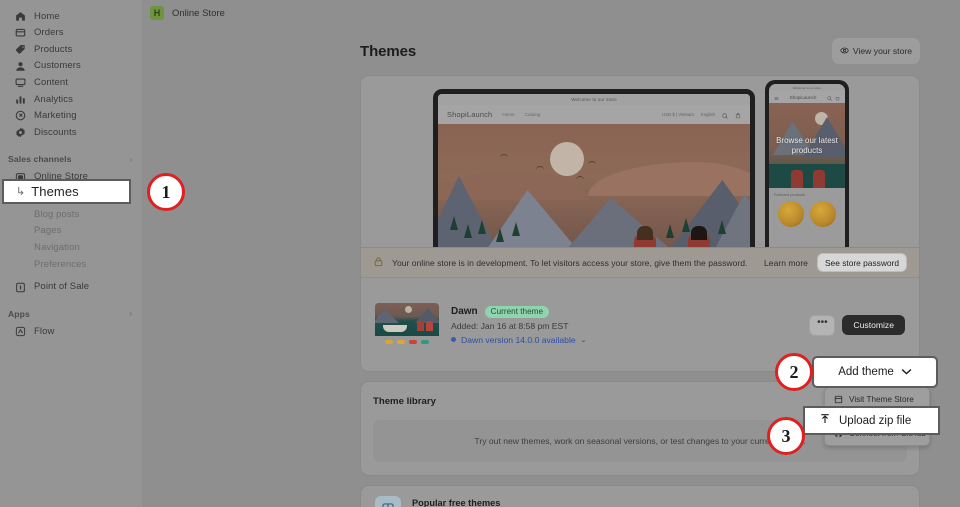 The width and height of the screenshot is (960, 507). I want to click on sidebar-item-label: Discounts, so click(55, 132).